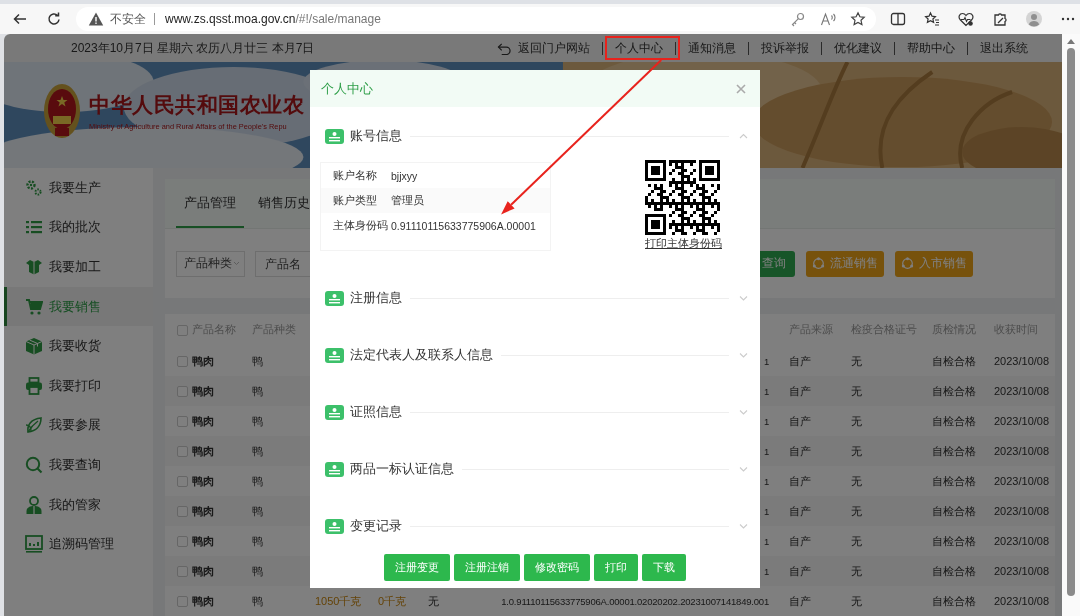 This screenshot has width=1080, height=616. I want to click on section-title: 证照信息, so click(376, 412).